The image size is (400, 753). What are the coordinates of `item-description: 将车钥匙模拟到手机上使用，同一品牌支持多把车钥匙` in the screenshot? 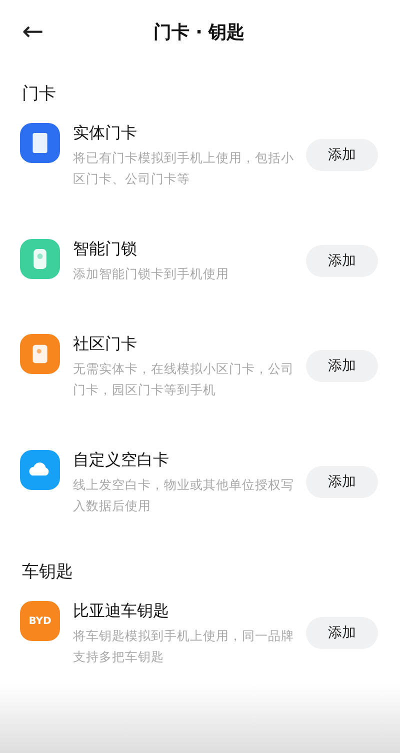 It's located at (184, 646).